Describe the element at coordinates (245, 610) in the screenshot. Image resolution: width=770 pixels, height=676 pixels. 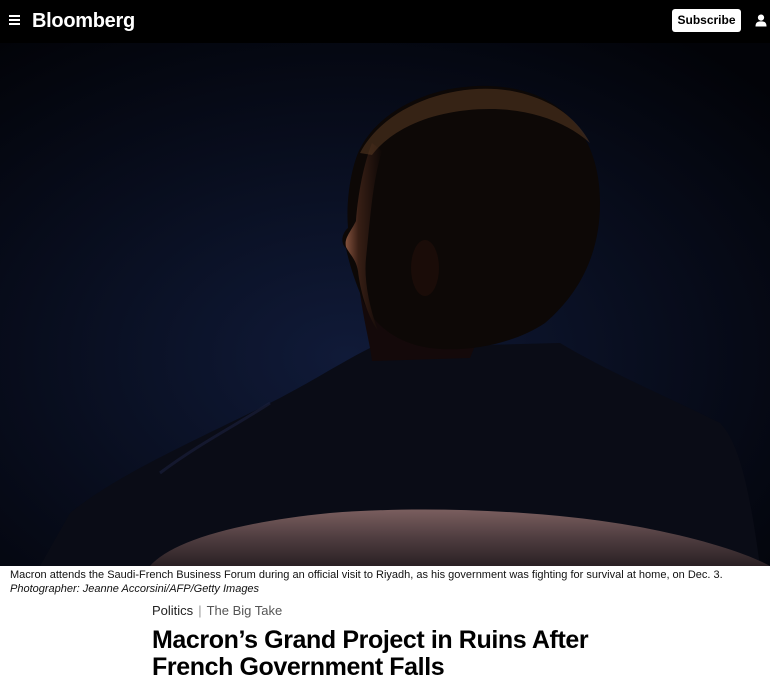
I see `series-link-the-big-take: The Big Take` at that location.